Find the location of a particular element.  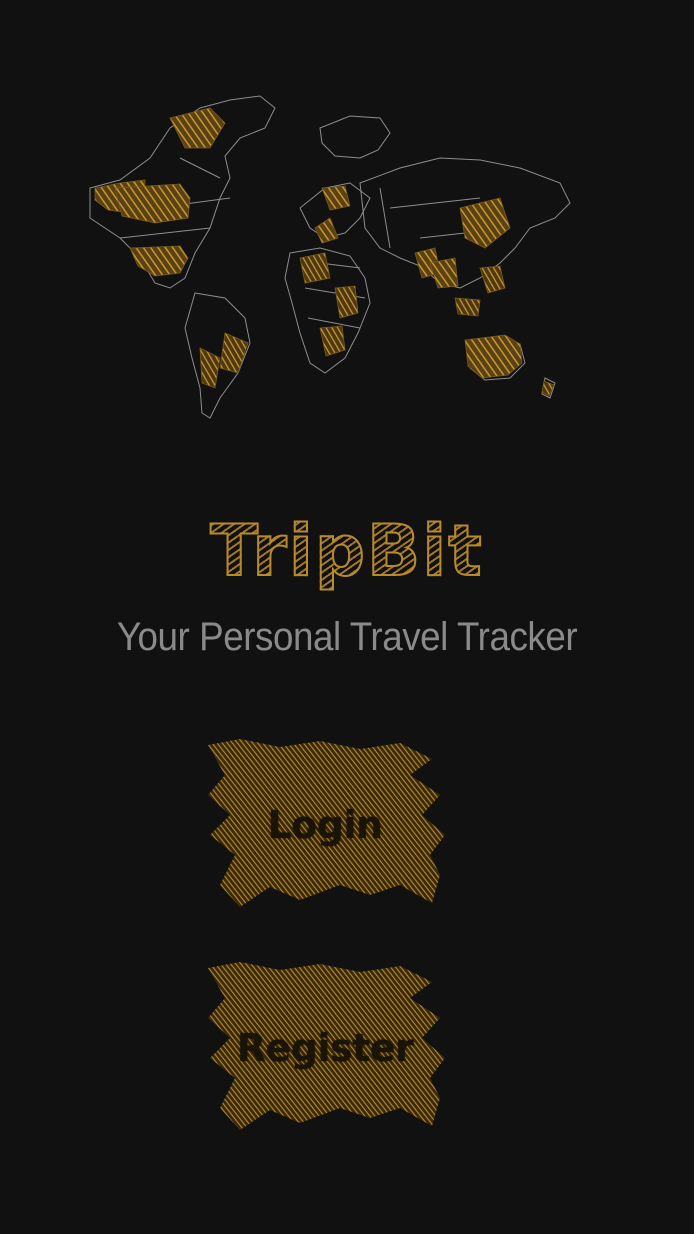

tagline: Your Personal Travel Tracker is located at coordinates (347, 637).